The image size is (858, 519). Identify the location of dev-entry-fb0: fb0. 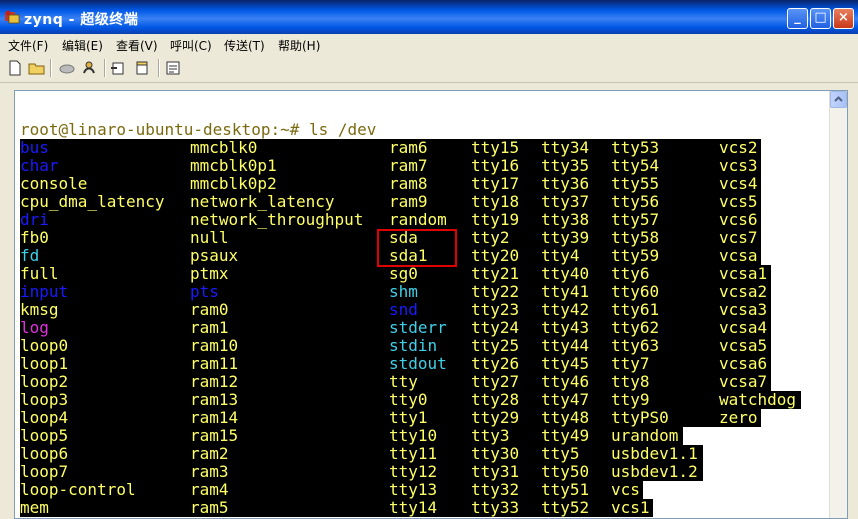
(34, 237).